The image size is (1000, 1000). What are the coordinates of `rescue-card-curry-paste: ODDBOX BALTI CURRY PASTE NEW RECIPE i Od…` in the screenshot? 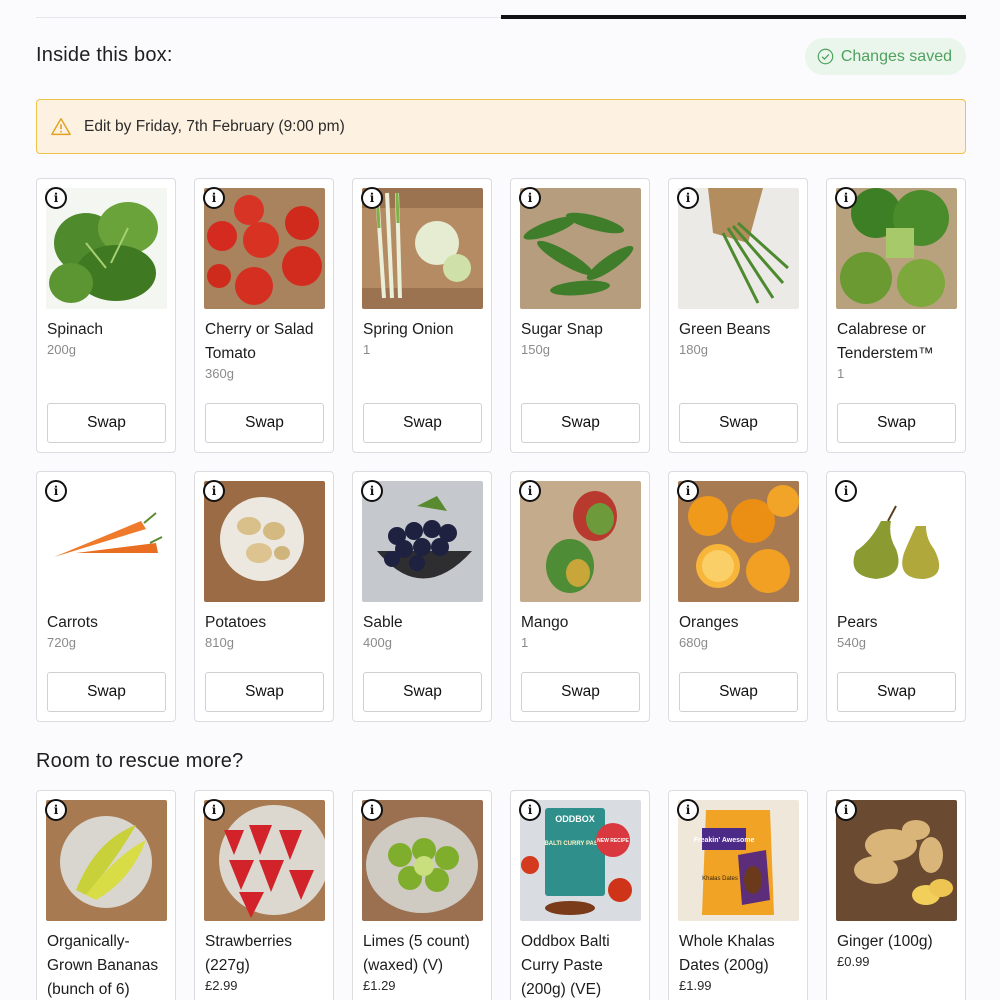 It's located at (580, 895).